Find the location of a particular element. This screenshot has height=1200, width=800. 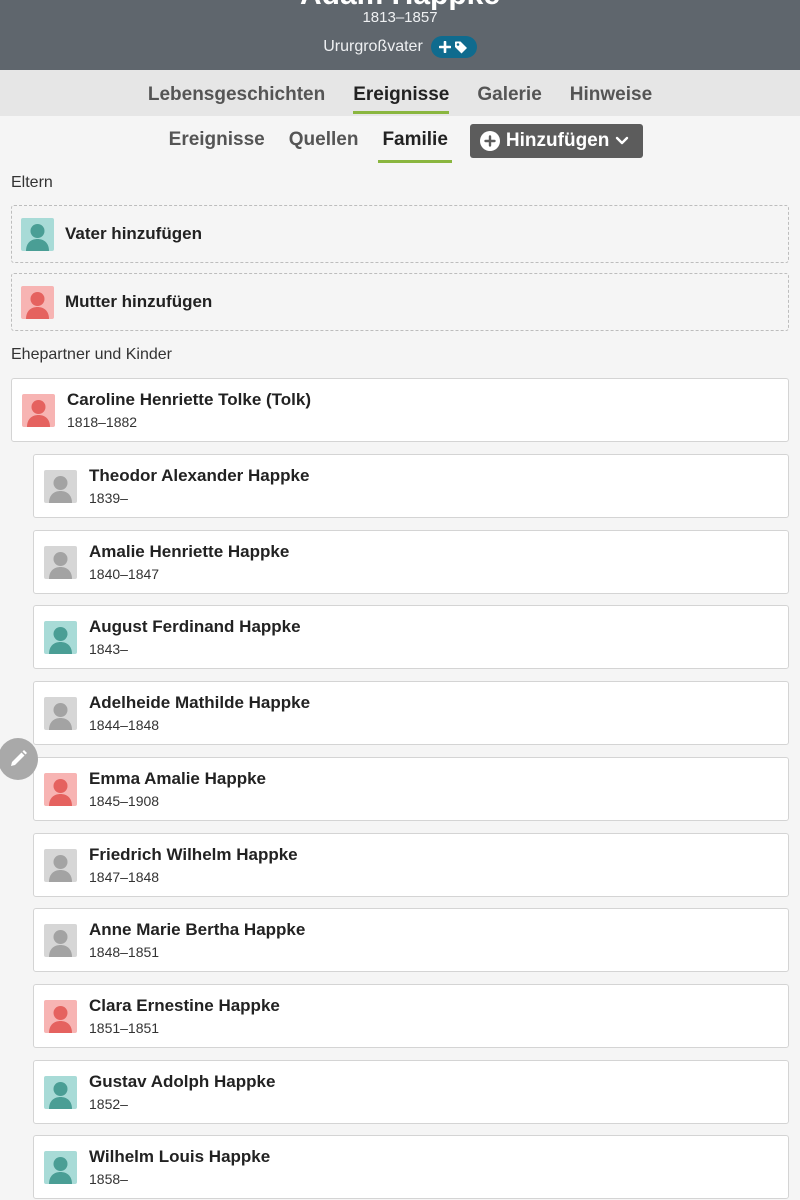

child-card: Friedrich Wilhelm Happke 1847–1848 is located at coordinates (411, 865).